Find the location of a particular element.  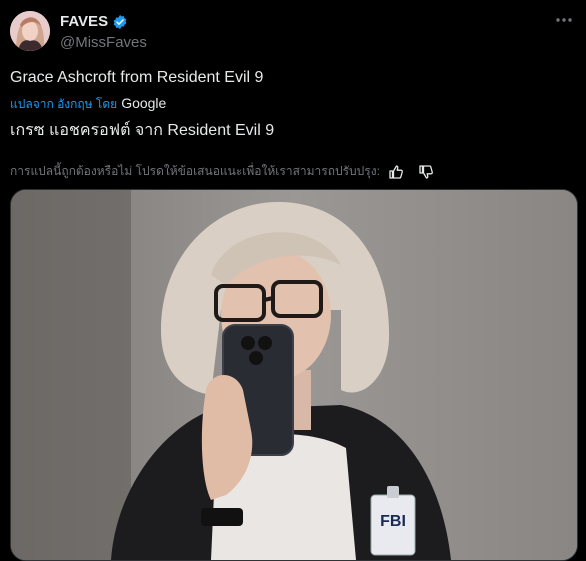

thumbs-up-icon is located at coordinates (396, 172).